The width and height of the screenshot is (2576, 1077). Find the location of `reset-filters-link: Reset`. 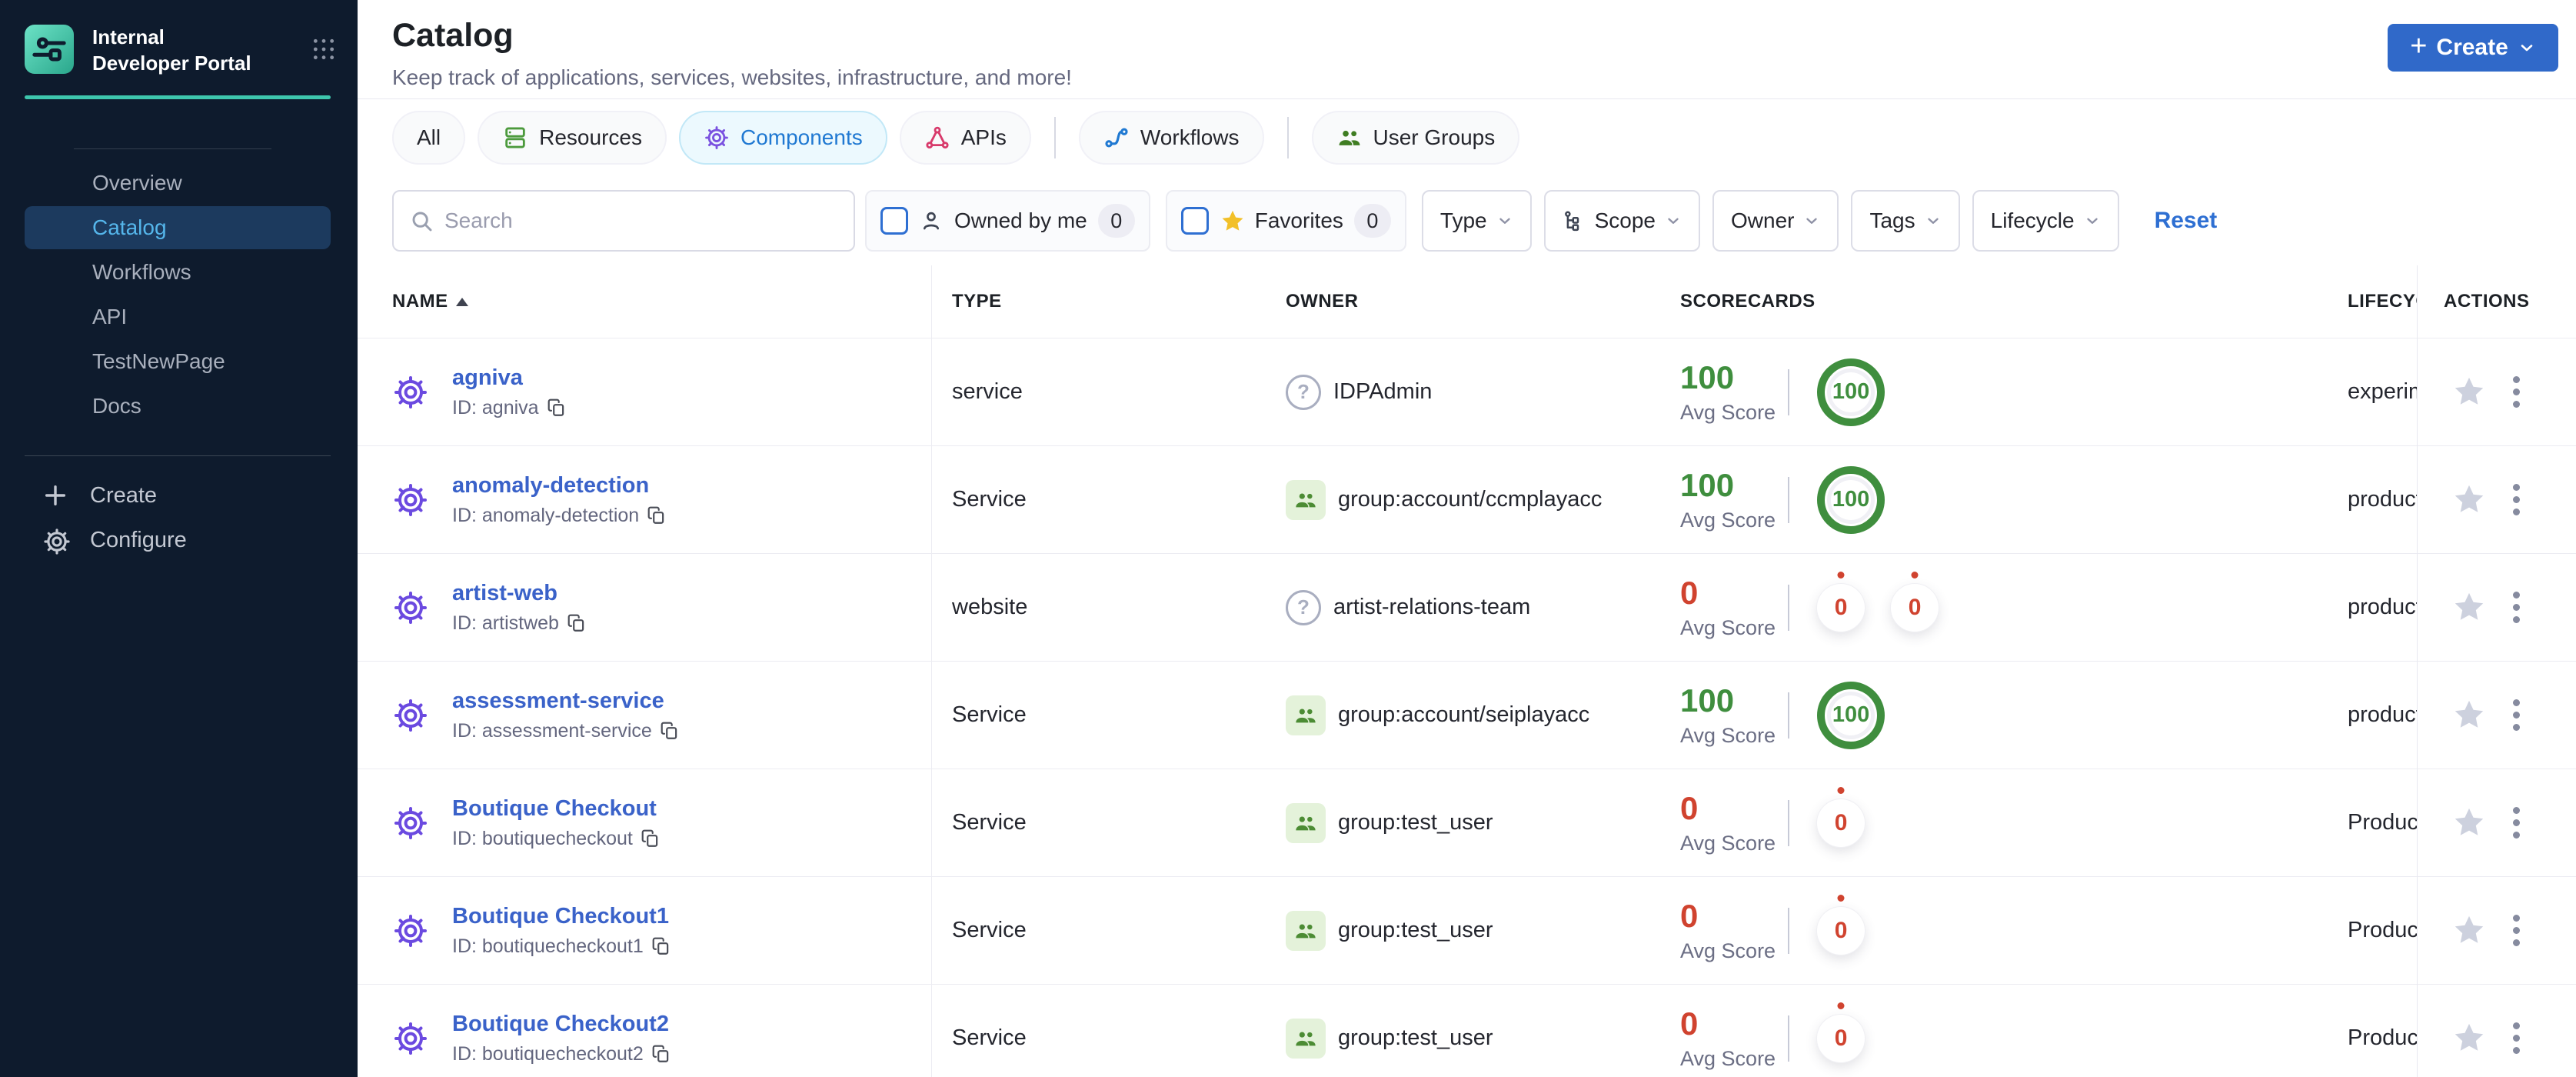

reset-filters-link: Reset is located at coordinates (2186, 221).